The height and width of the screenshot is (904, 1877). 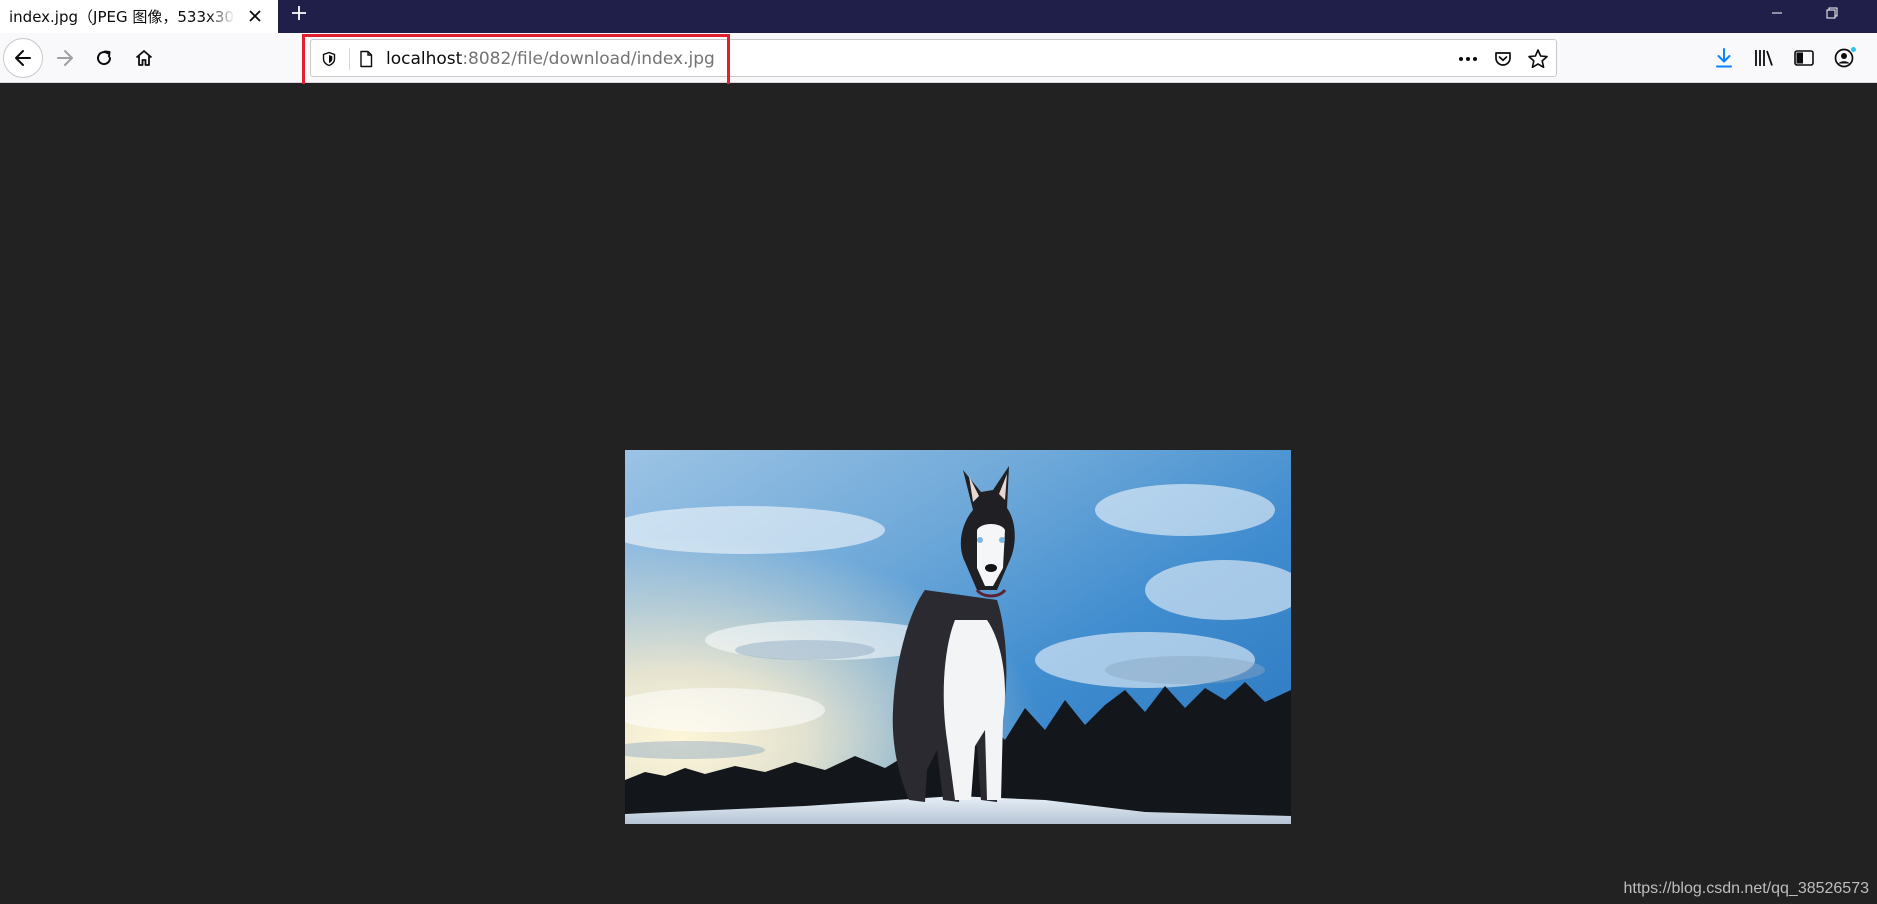 I want to click on reload-button, so click(x=104, y=58).